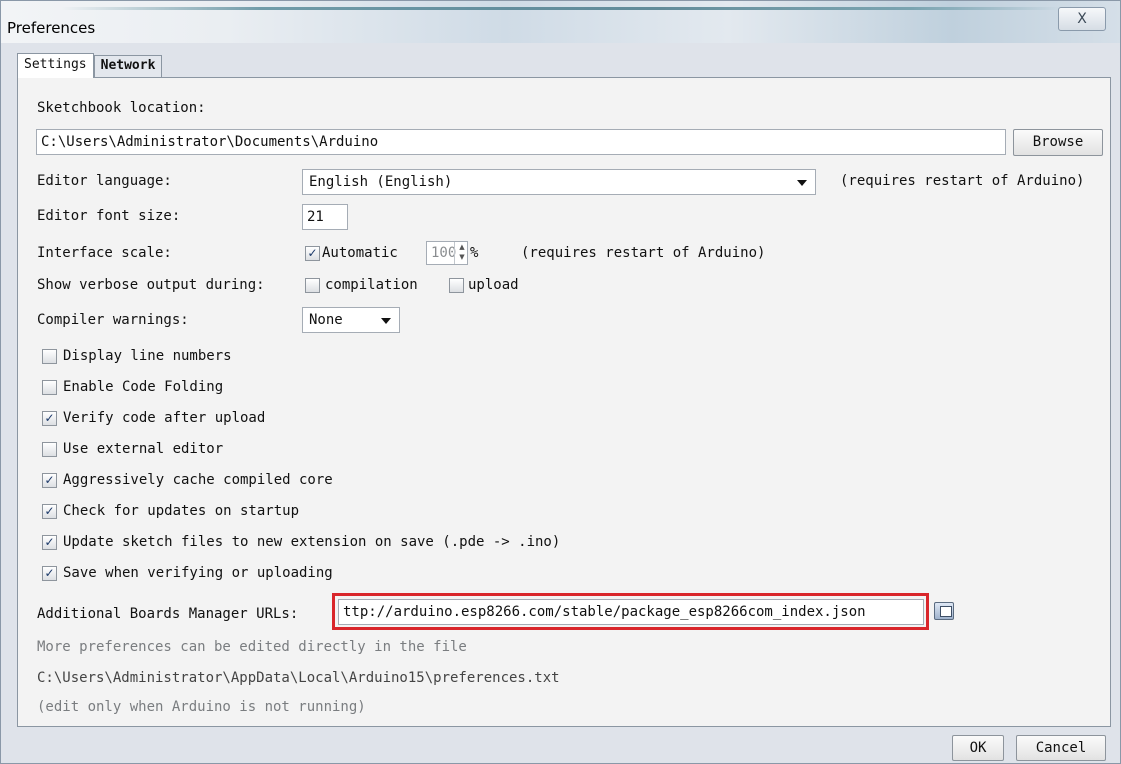 The height and width of the screenshot is (764, 1121). I want to click on sketchbook-location-input: C:\Users\Administrator\Documents\Arduino, so click(521, 142).